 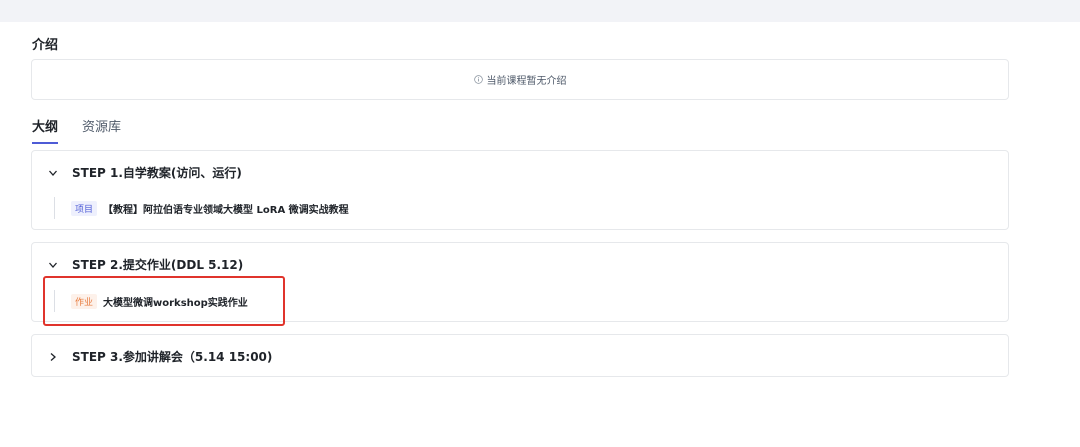 I want to click on tab-bar: 大纲 资源库, so click(x=88, y=131).